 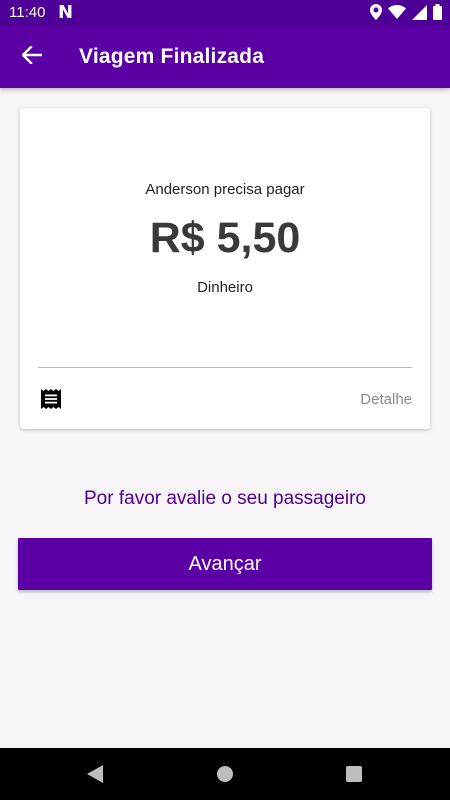 I want to click on detail-link: Detalhe, so click(x=386, y=399).